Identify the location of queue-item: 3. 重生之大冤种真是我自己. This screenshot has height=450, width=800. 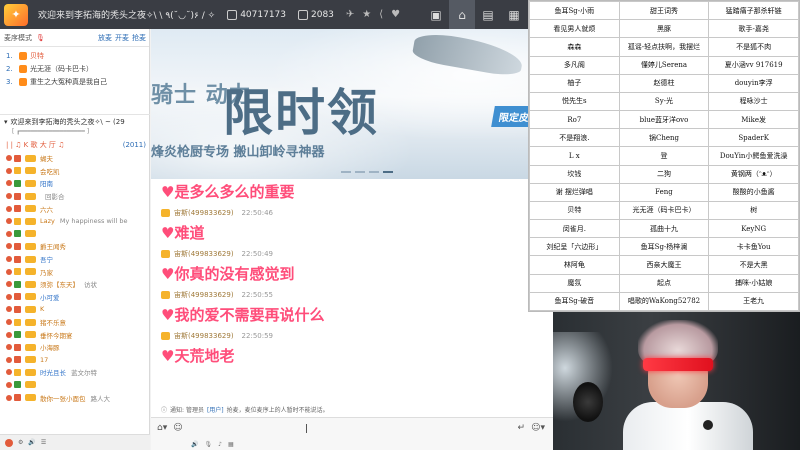
(77, 81).